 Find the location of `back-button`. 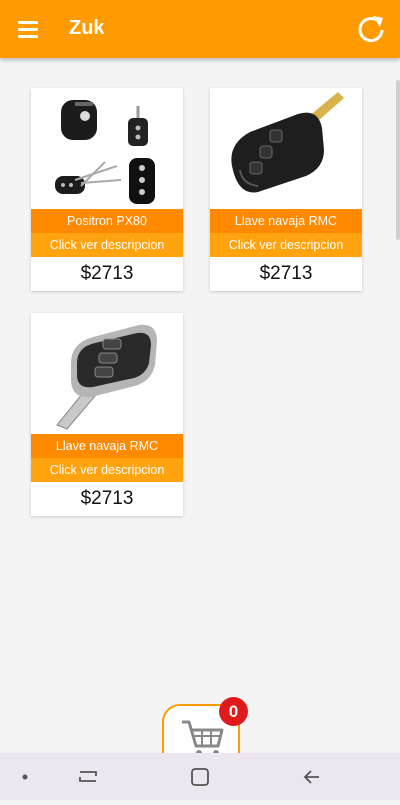

back-button is located at coordinates (312, 776).